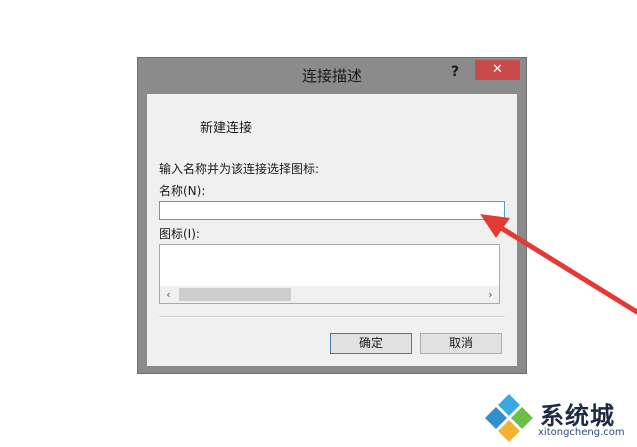 This screenshot has width=637, height=447. I want to click on name-input, so click(332, 210).